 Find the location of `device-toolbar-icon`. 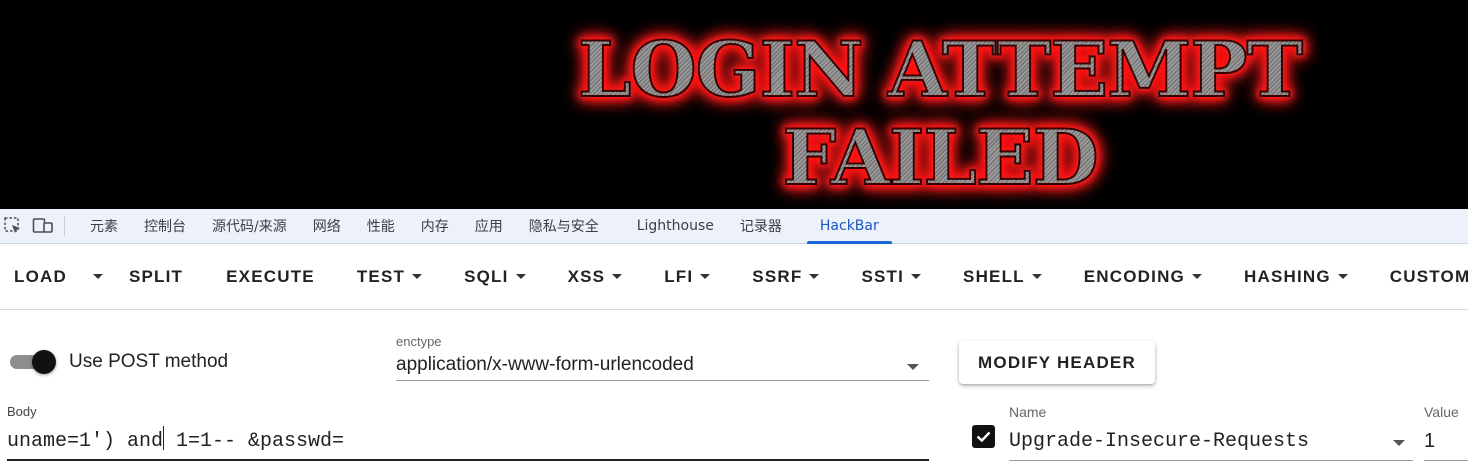

device-toolbar-icon is located at coordinates (43, 226).